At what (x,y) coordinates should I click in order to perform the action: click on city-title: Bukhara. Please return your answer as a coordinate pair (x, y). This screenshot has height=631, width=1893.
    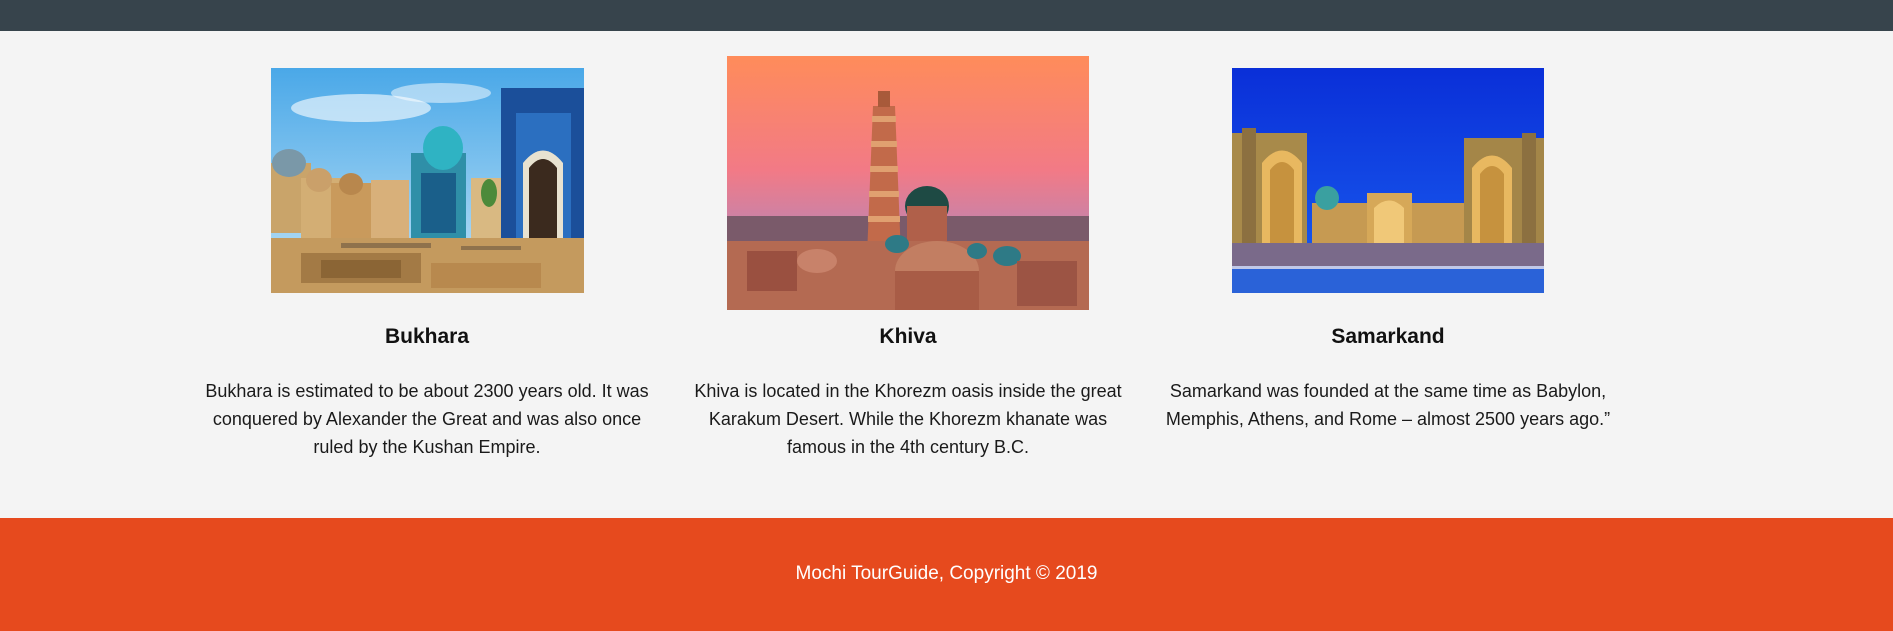
    Looking at the image, I should click on (427, 336).